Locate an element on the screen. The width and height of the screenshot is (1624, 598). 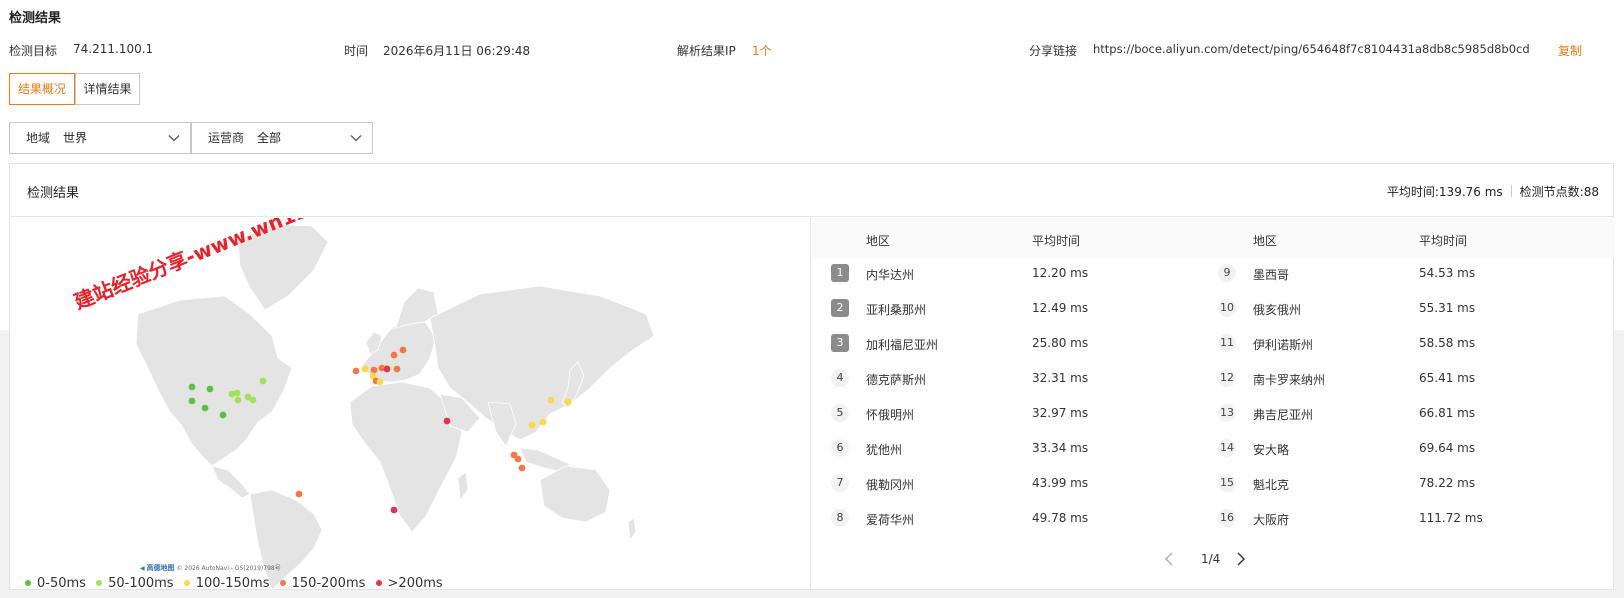
region-cell: 加利福尼亚州 is located at coordinates (902, 345).